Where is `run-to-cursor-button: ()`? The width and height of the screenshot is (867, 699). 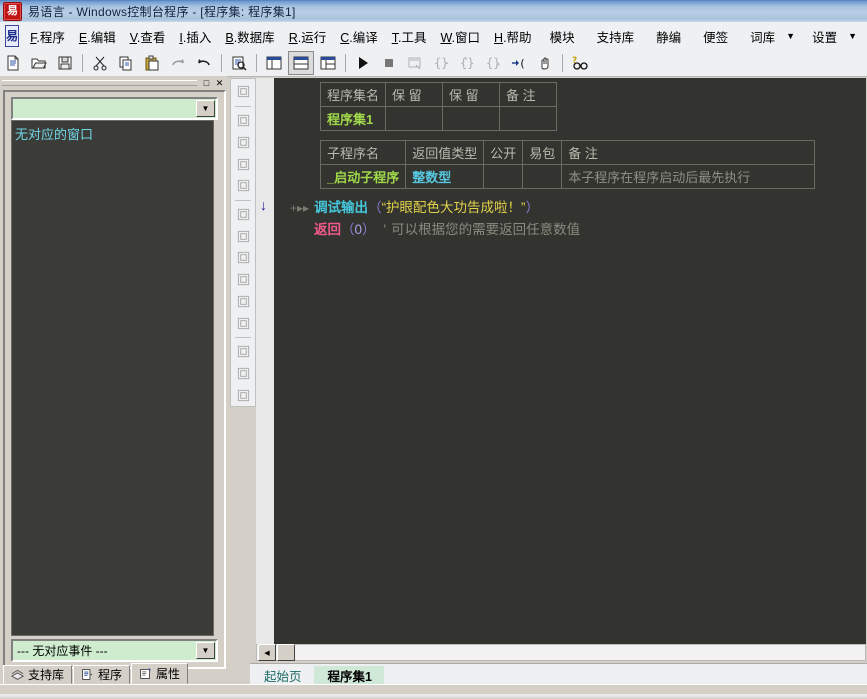 run-to-cursor-button: () is located at coordinates (519, 63).